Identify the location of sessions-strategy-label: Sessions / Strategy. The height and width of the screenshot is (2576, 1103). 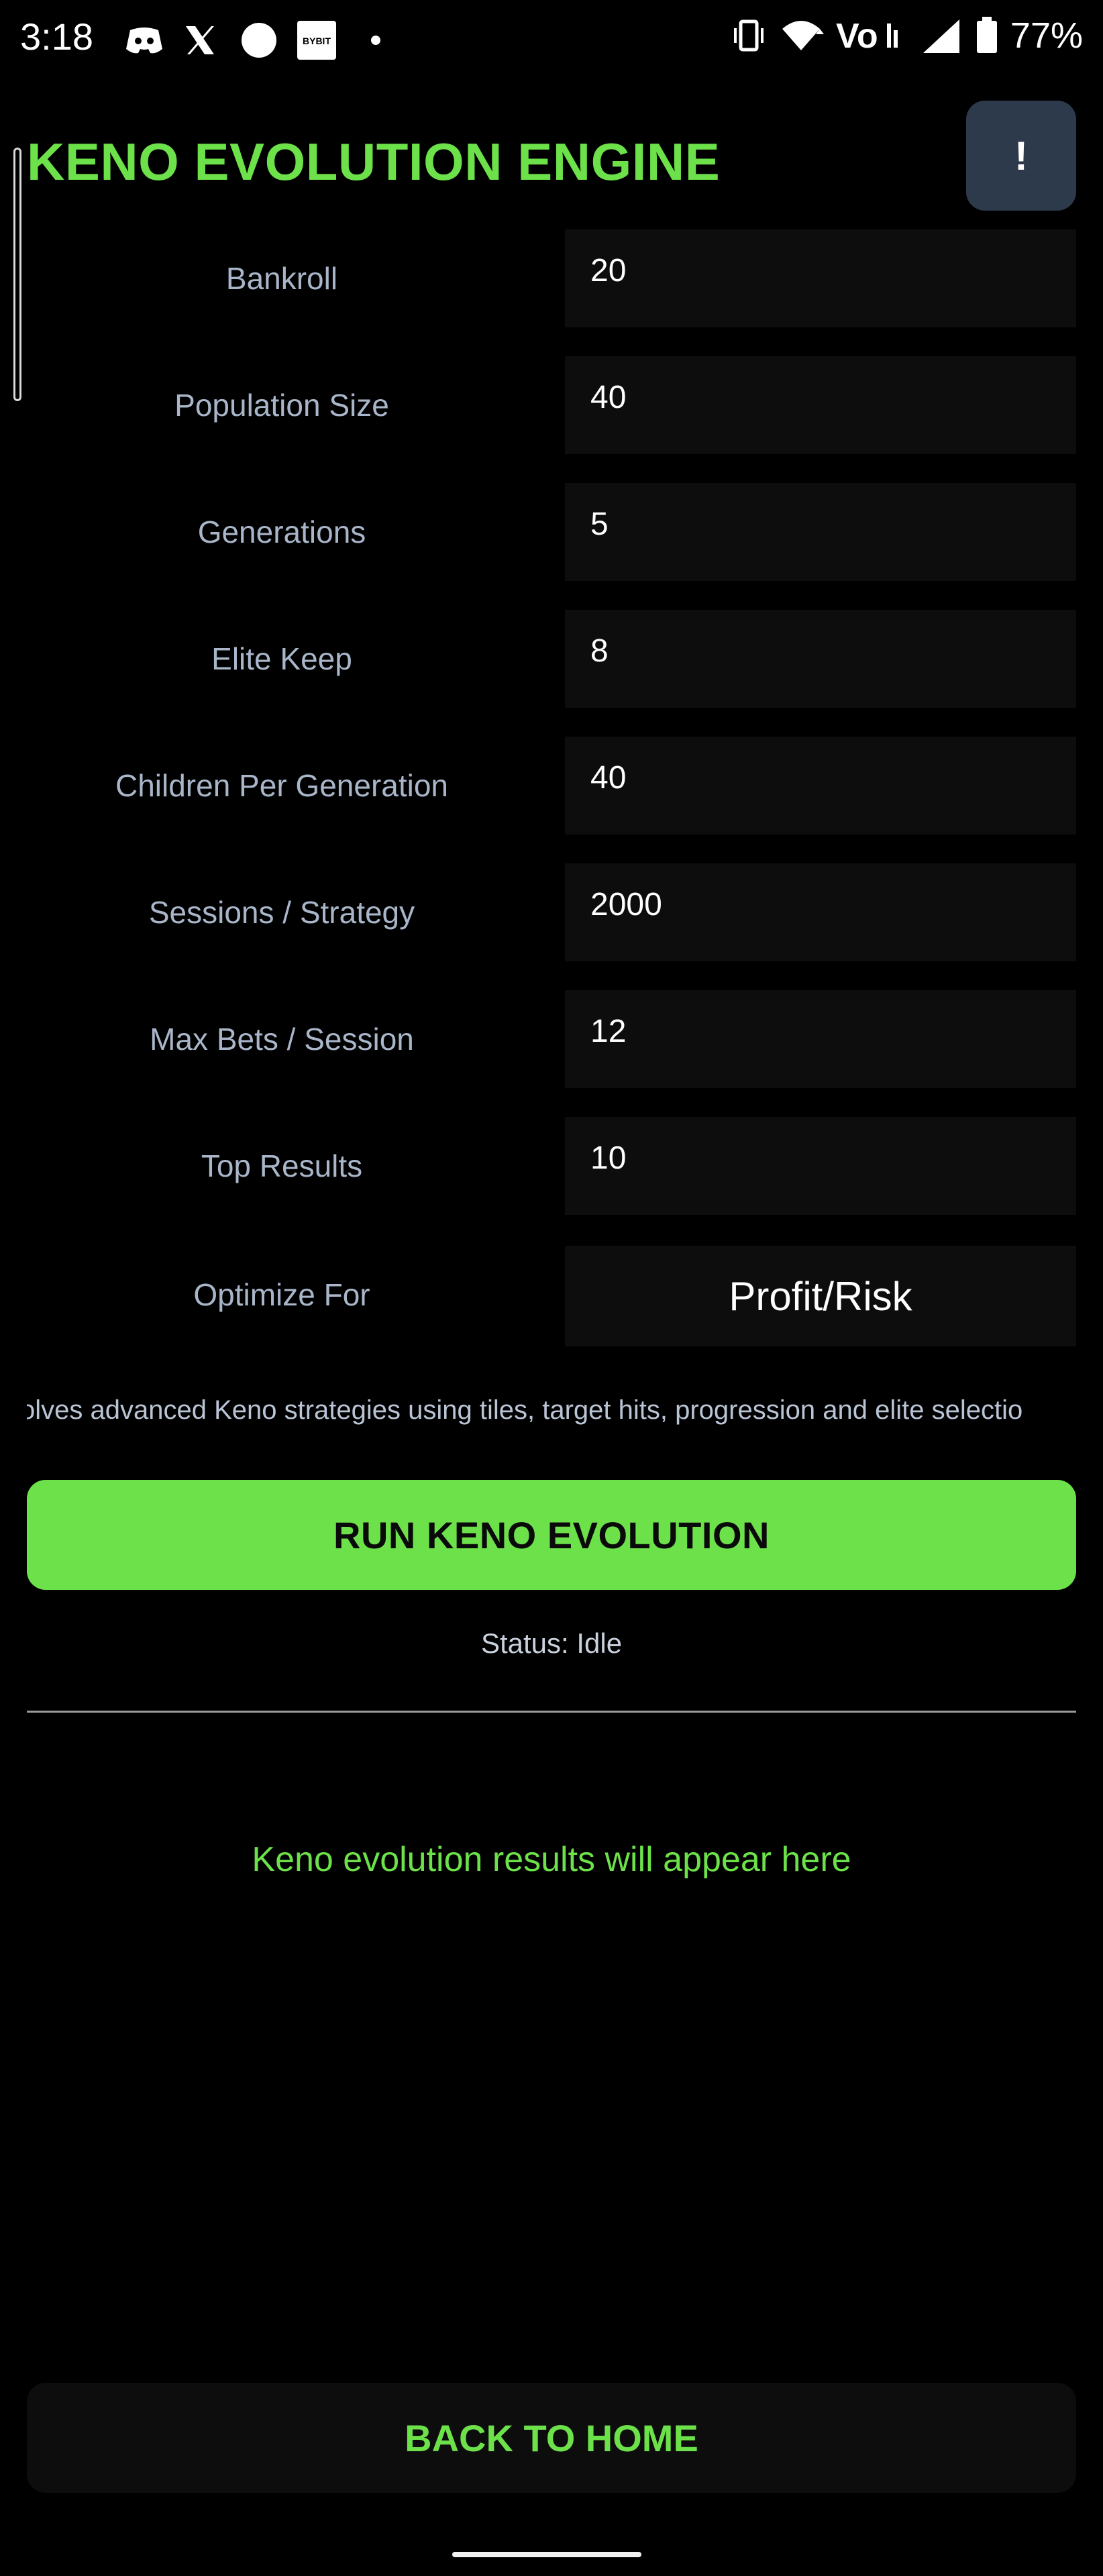
(282, 912).